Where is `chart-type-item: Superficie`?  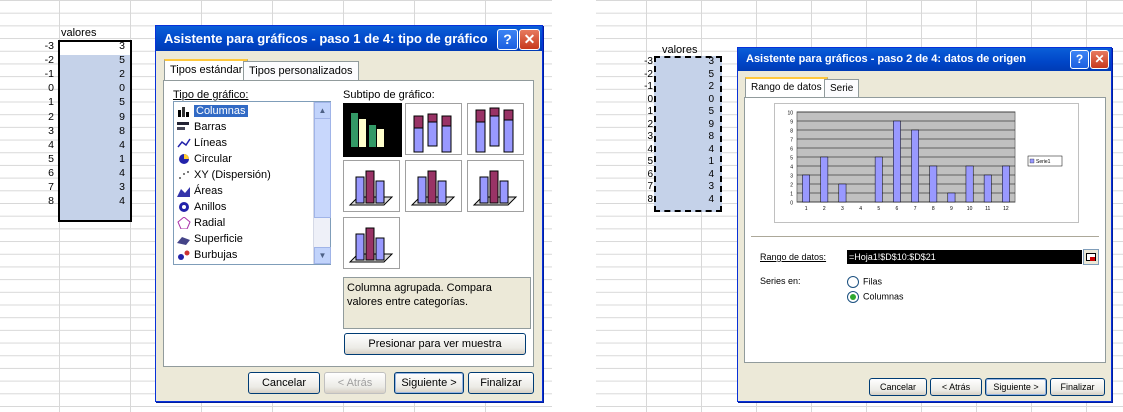 chart-type-item: Superficie is located at coordinates (210, 239).